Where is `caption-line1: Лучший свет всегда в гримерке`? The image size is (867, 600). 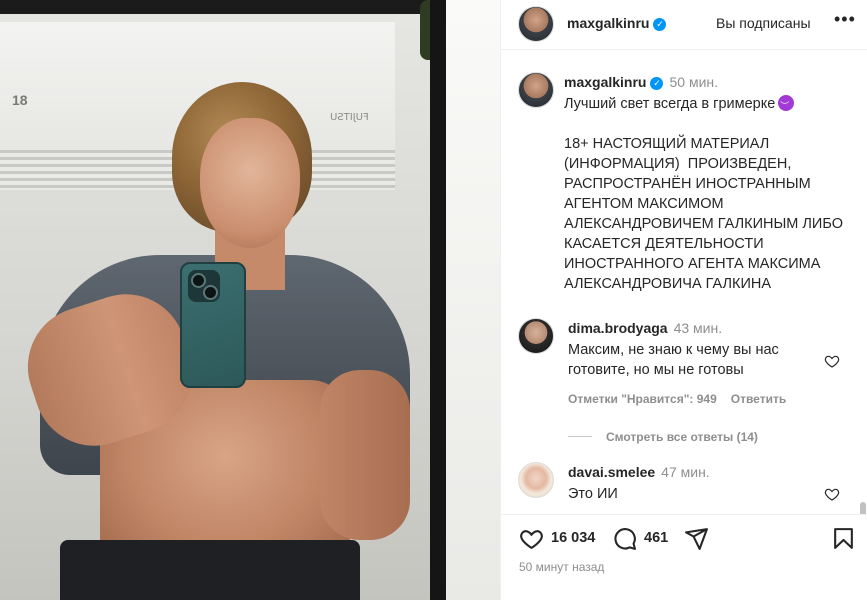
caption-line1: Лучший свет всегда в гримерке is located at coordinates (670, 104).